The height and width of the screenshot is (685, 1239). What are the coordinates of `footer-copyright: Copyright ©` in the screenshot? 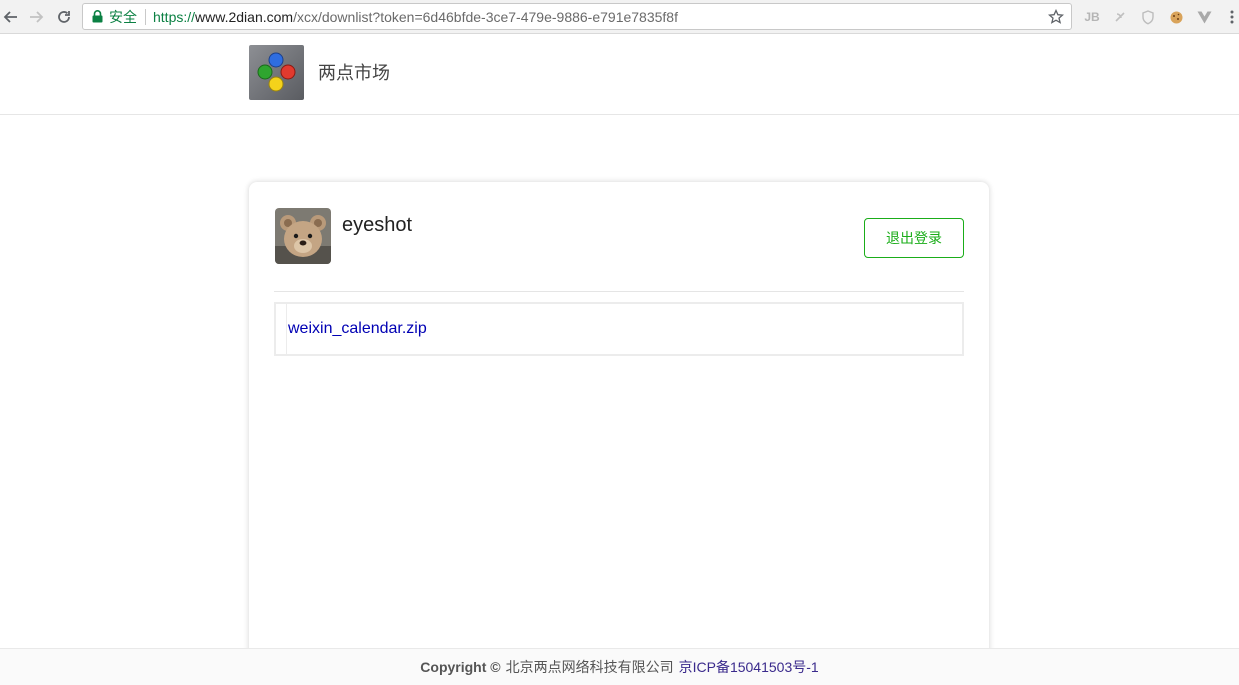 It's located at (460, 667).